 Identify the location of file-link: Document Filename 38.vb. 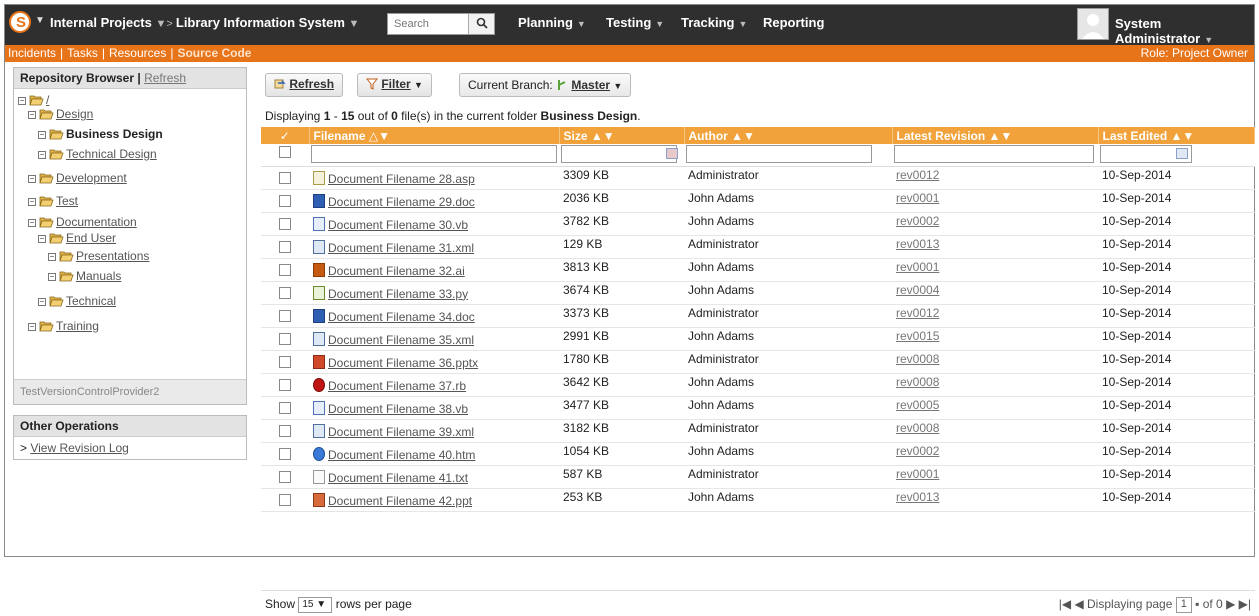
(390, 408).